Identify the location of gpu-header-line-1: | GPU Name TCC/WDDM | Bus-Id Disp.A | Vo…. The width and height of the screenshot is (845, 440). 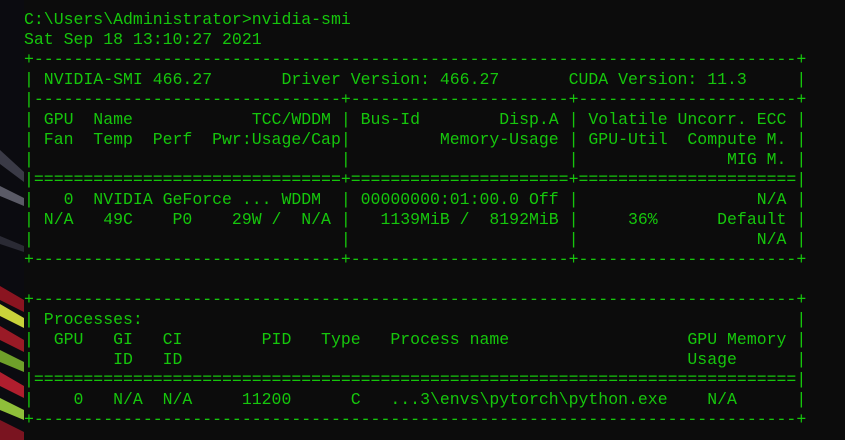
(415, 119).